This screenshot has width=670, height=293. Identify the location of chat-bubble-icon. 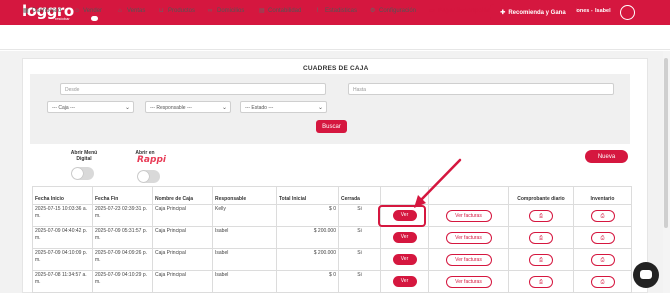
(646, 274).